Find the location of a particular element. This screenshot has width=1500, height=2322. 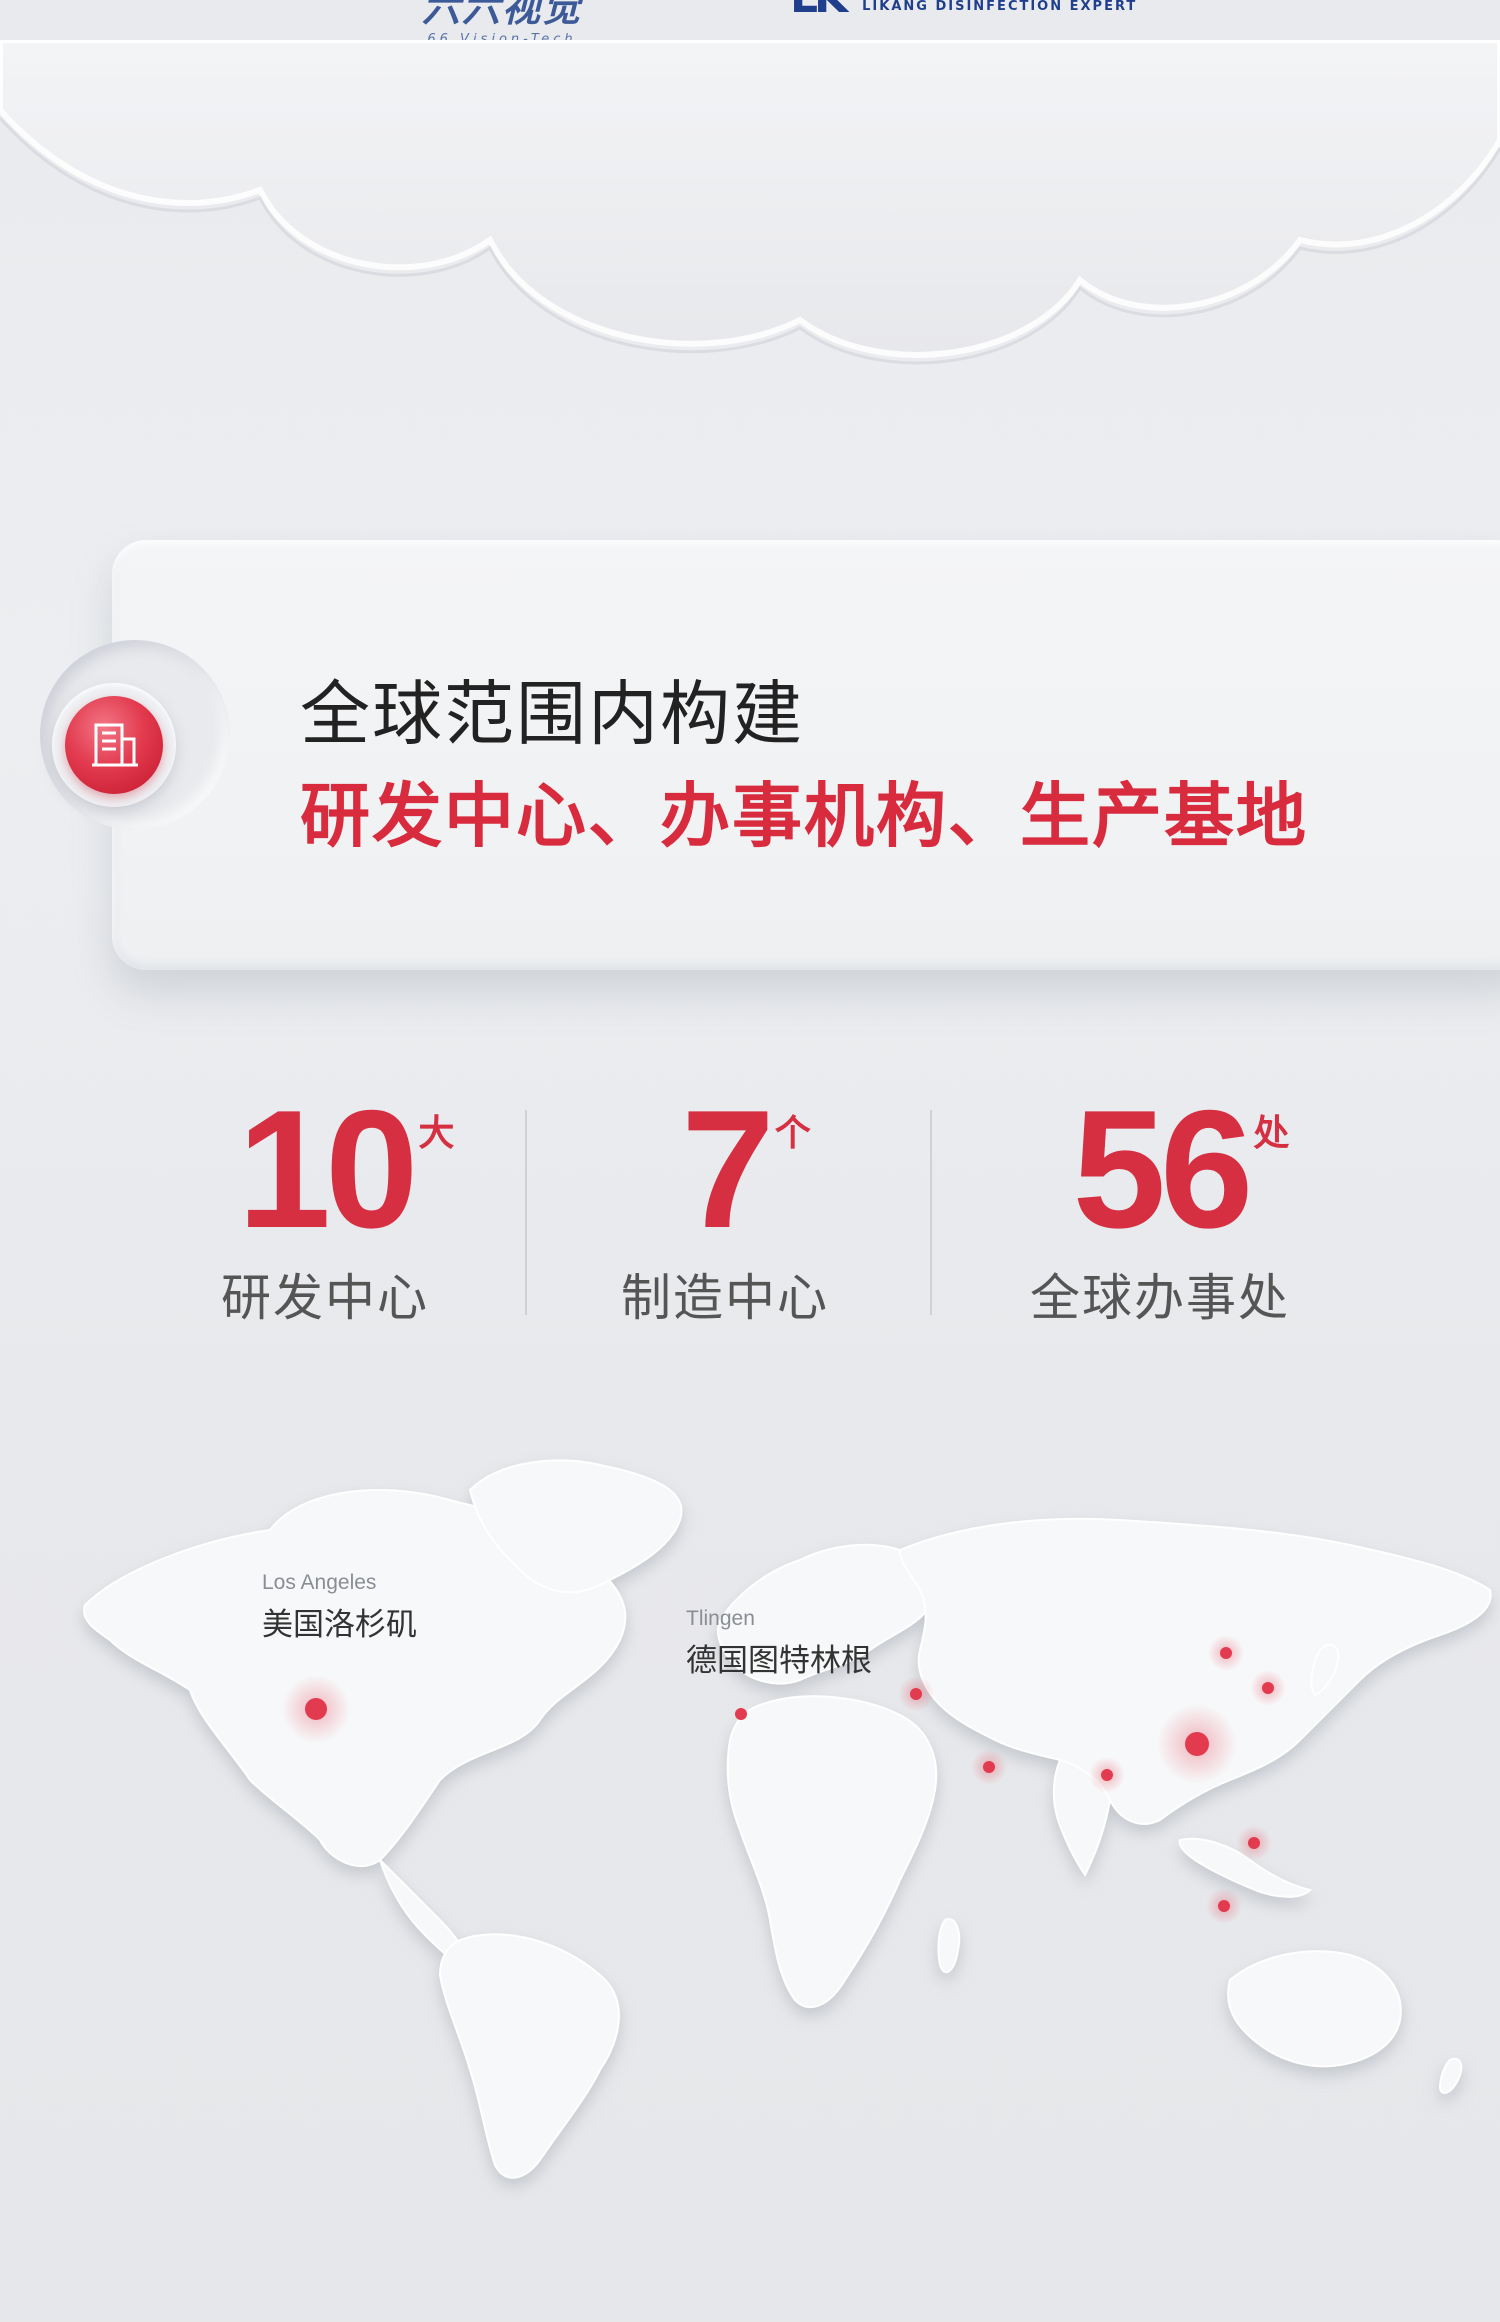

logo-likang: LK LIKANG DISINFECTION EXPERT is located at coordinates (964, 10).